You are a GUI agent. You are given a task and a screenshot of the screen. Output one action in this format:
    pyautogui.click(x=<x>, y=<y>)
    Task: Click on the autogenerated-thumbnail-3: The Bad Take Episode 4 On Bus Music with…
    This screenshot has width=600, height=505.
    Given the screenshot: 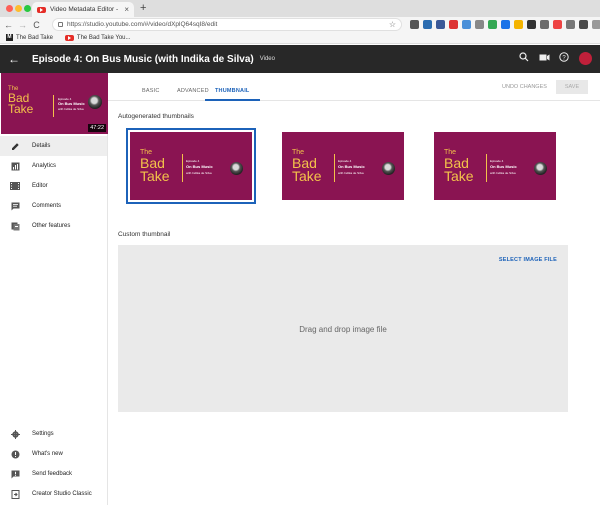 What is the action you would take?
    pyautogui.click(x=495, y=166)
    